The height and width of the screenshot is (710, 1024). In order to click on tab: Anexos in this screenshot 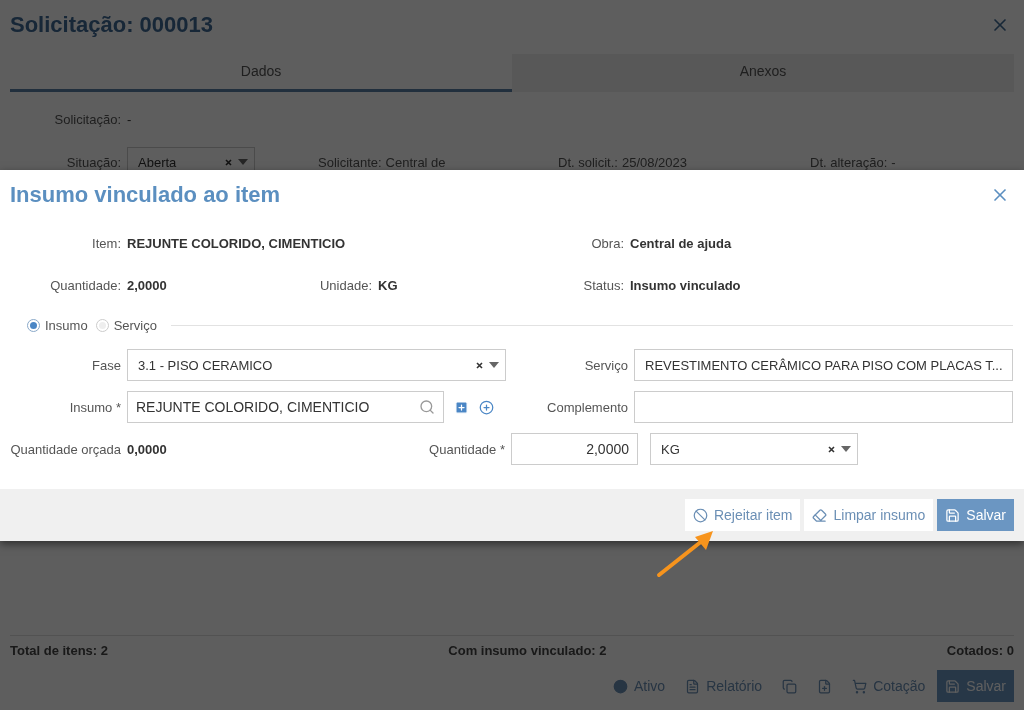, I will do `click(763, 73)`.